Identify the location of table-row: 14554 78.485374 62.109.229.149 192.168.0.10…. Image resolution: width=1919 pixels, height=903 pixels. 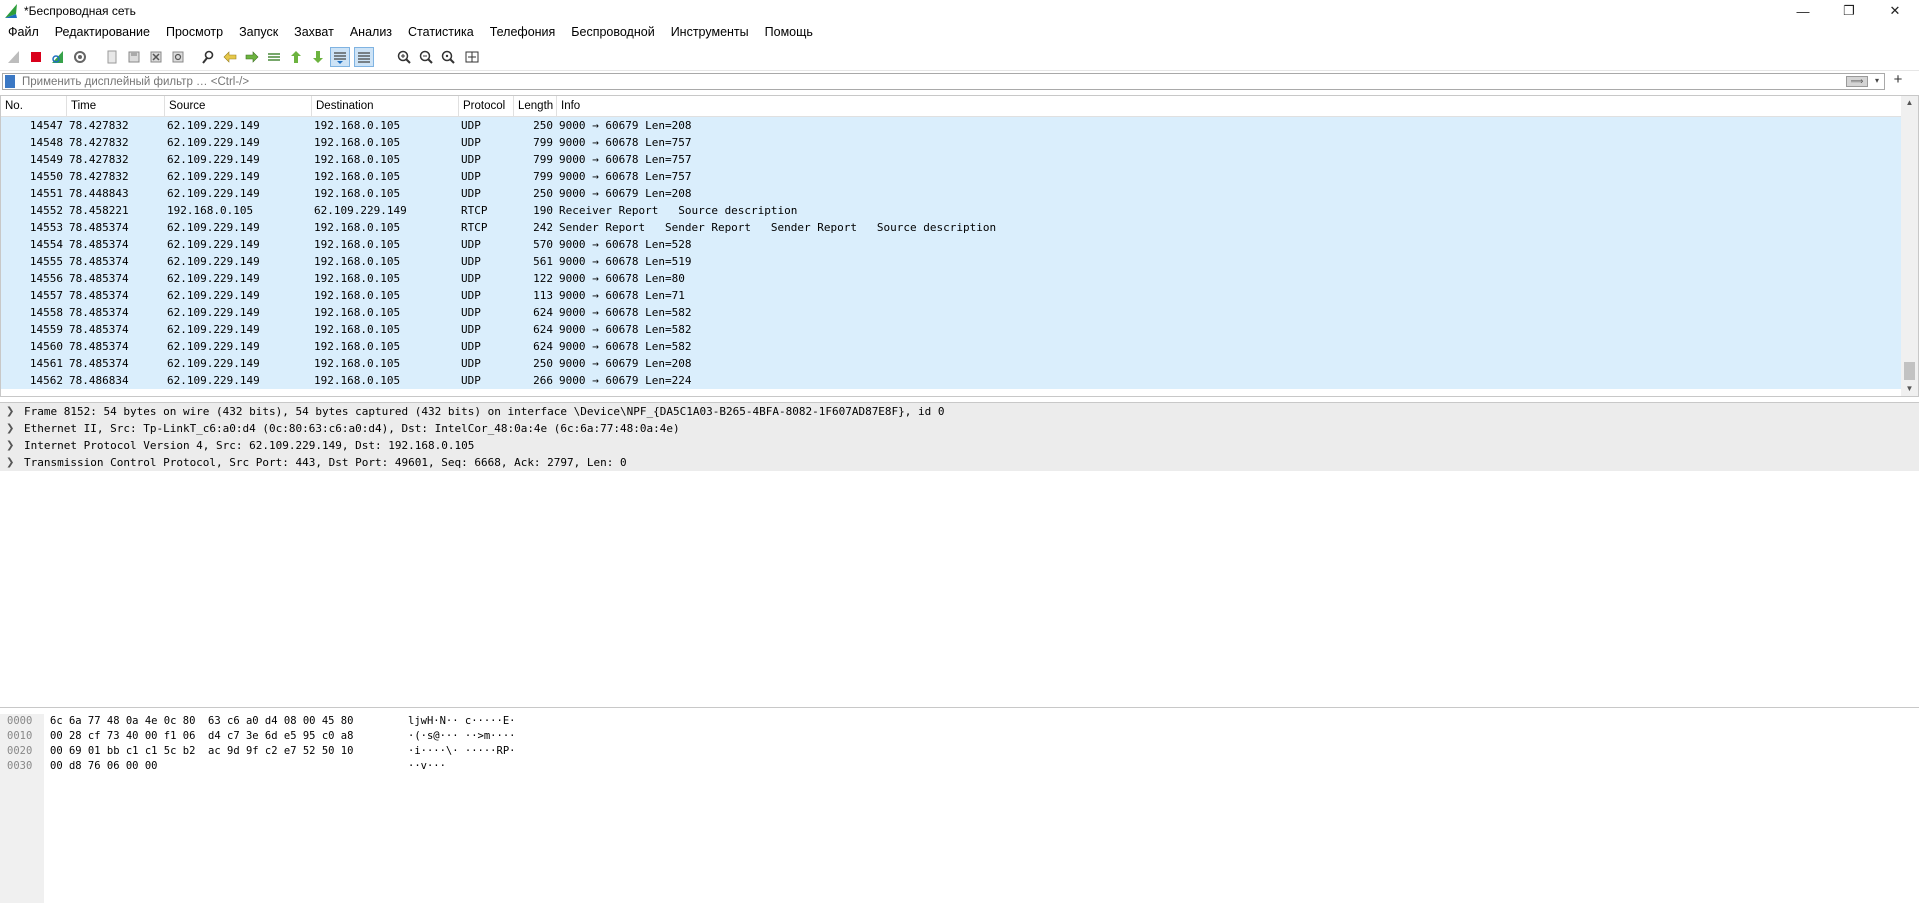
(951, 244).